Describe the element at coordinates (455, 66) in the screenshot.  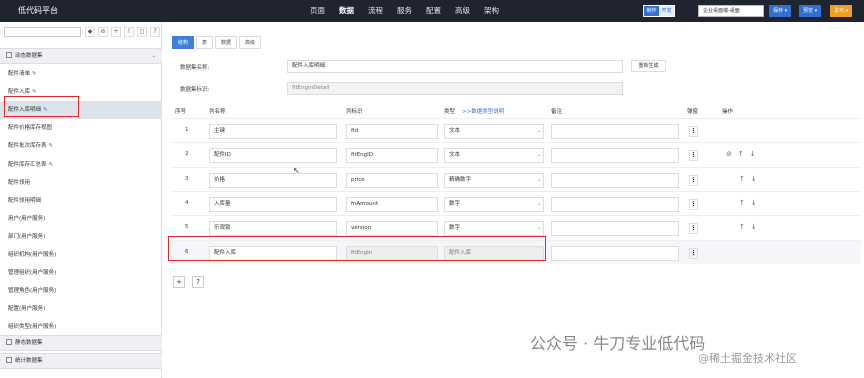
I see `dataset-name-input: 配件入库明细` at that location.